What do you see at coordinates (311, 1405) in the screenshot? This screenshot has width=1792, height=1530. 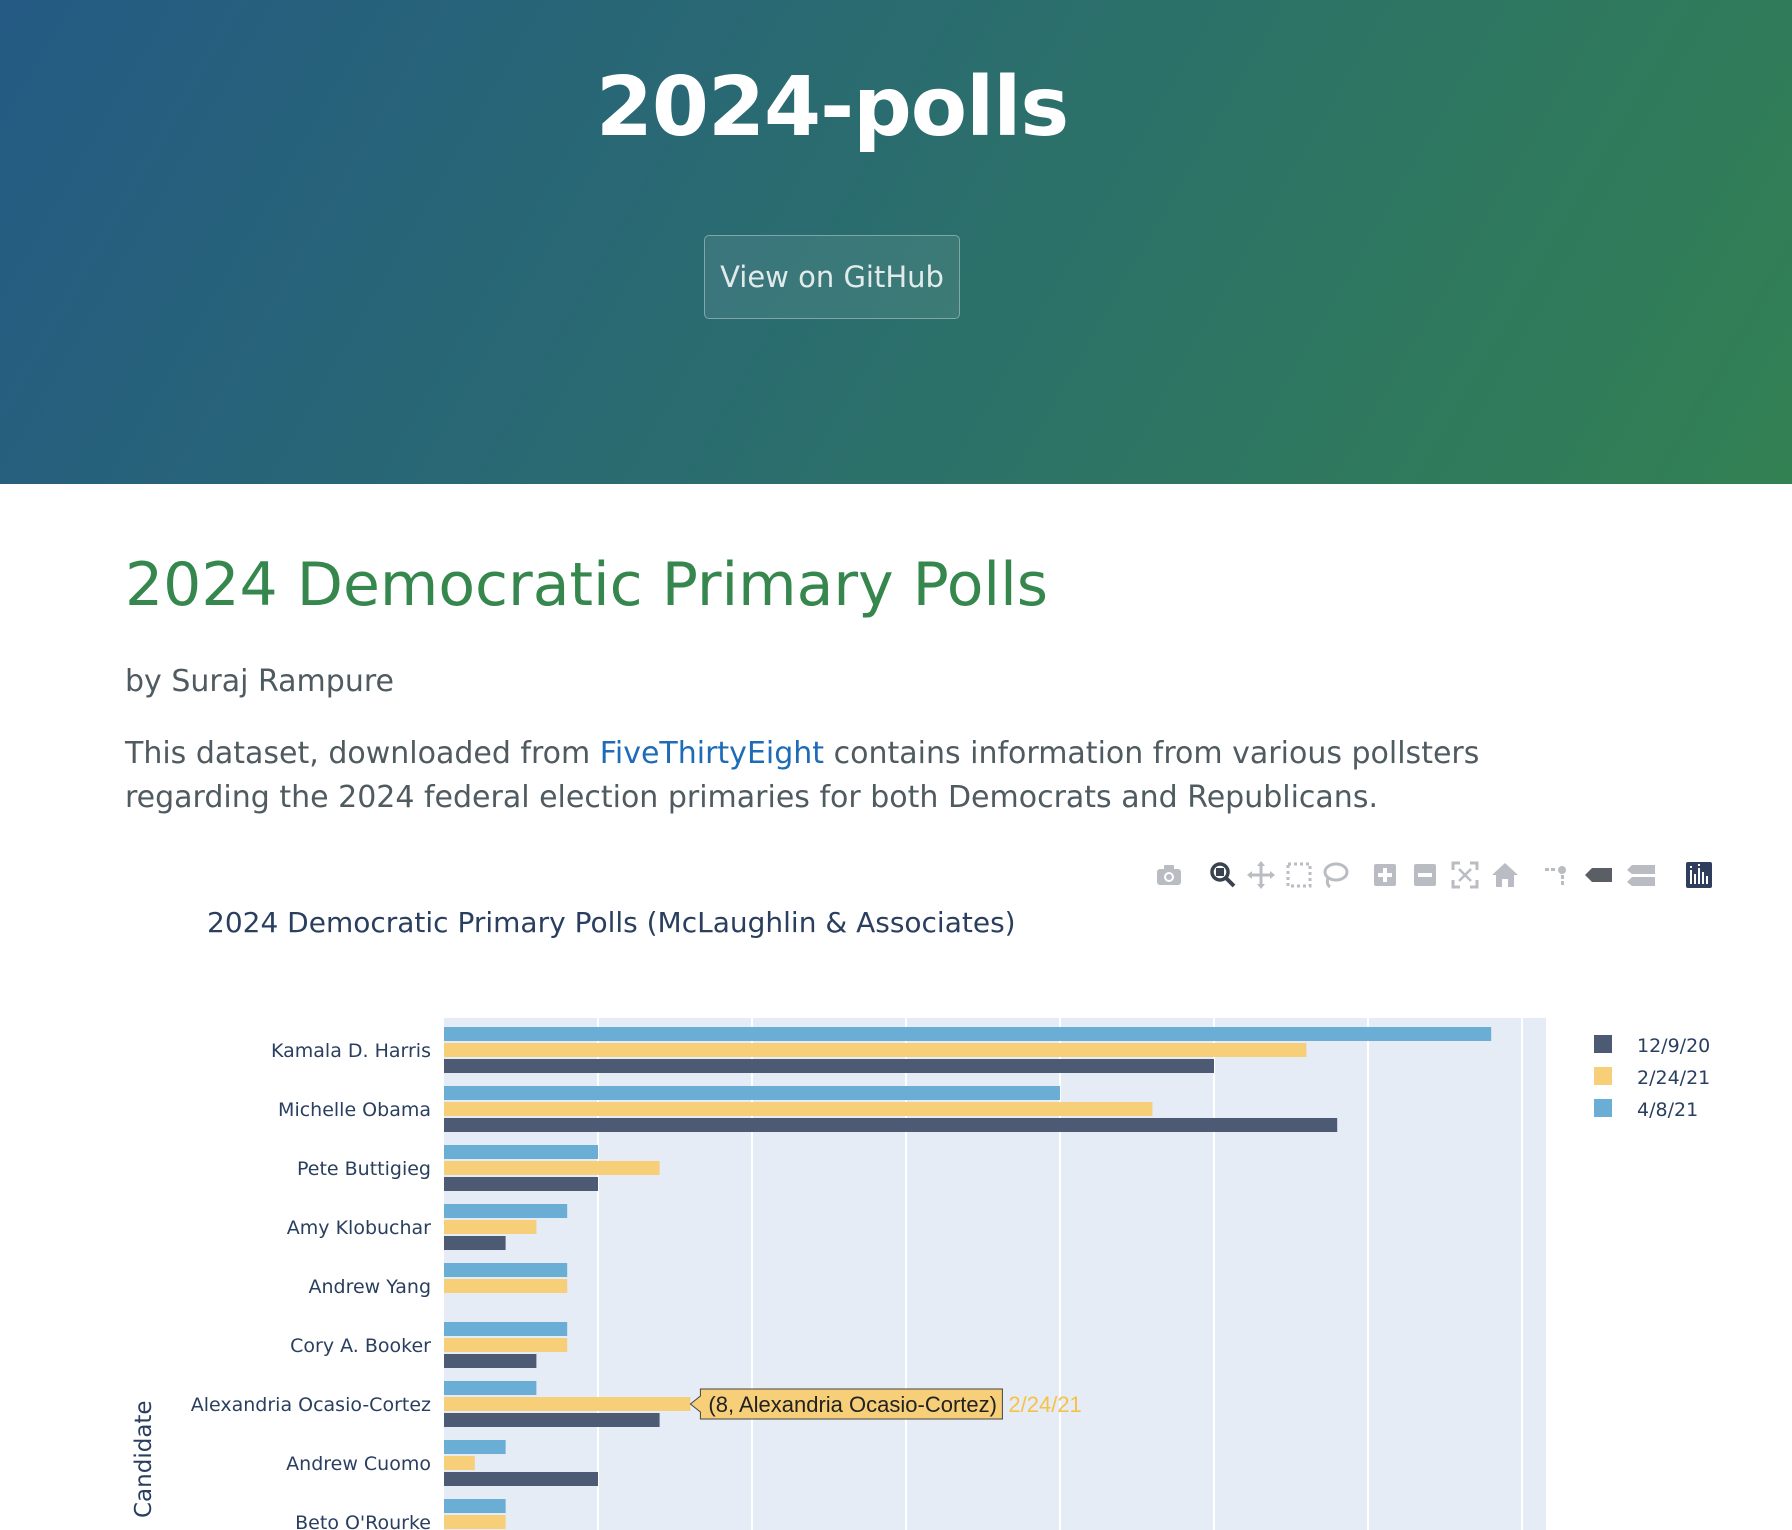 I see `category-label: Alexandria Ocasio-Cortez` at bounding box center [311, 1405].